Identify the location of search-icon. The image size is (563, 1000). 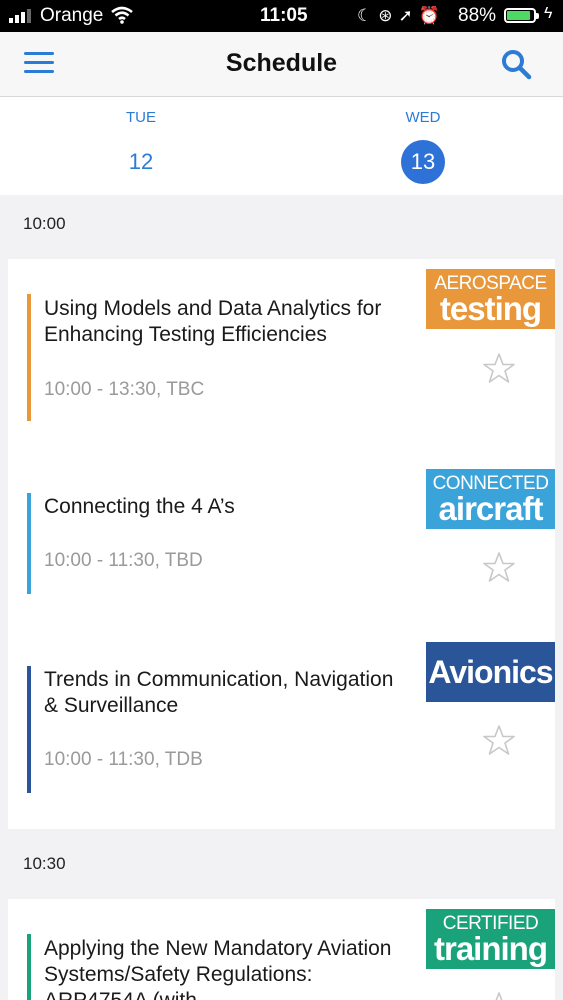
(516, 66).